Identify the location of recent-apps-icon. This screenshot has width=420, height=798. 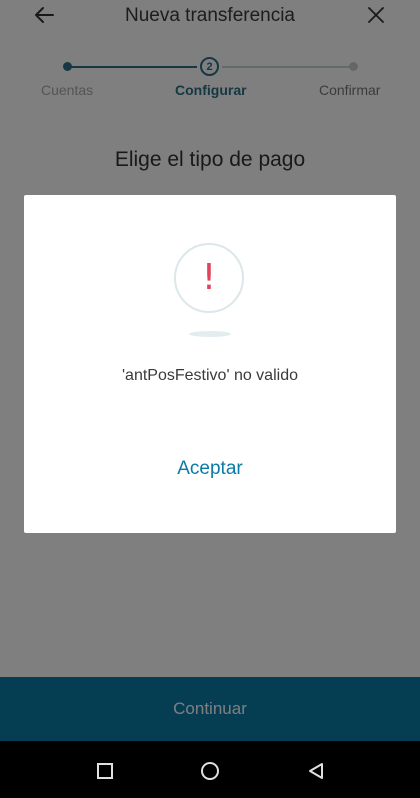
(105, 771).